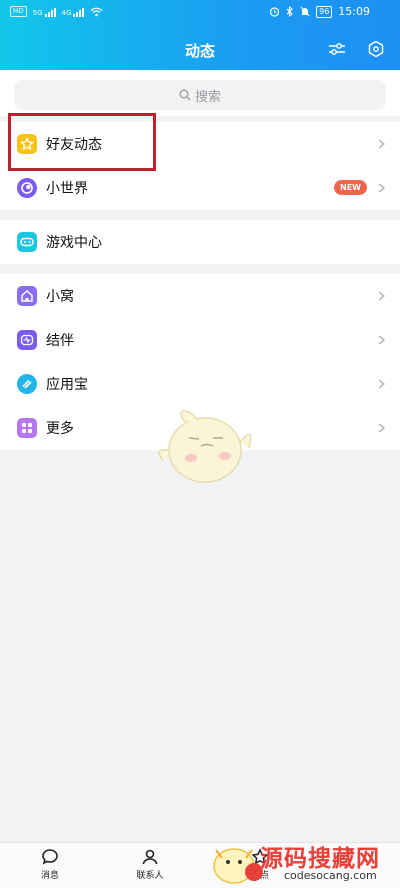 This screenshot has width=400, height=888. I want to click on clock: 15:09, so click(354, 11).